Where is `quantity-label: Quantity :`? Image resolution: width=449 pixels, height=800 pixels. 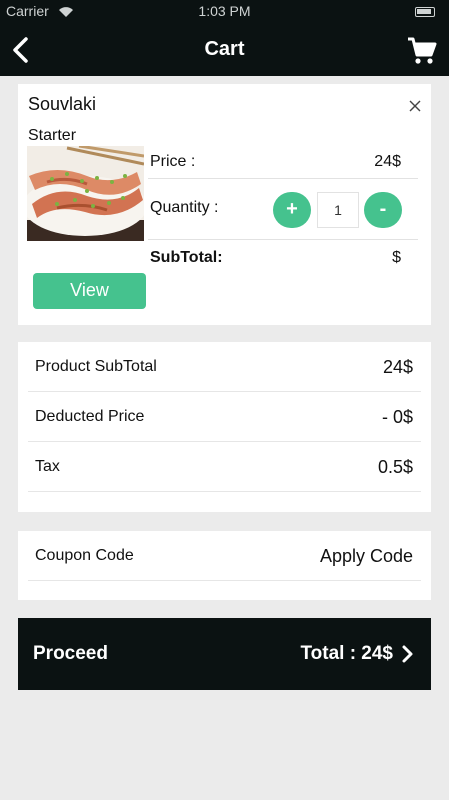 quantity-label: Quantity : is located at coordinates (184, 207).